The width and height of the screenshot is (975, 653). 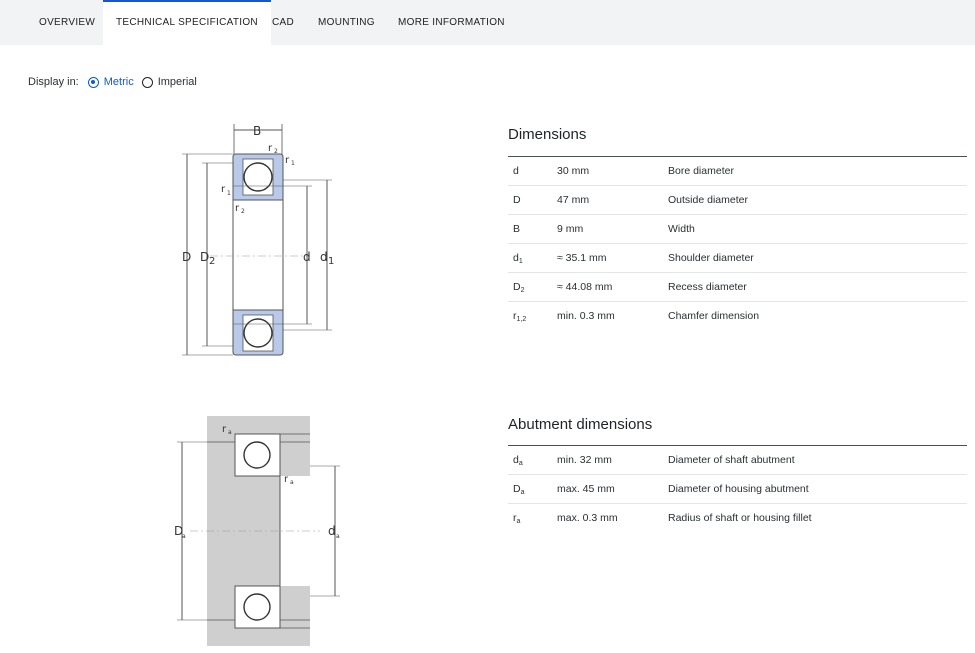 I want to click on abutment-title: Abutment dimensions, so click(x=580, y=424).